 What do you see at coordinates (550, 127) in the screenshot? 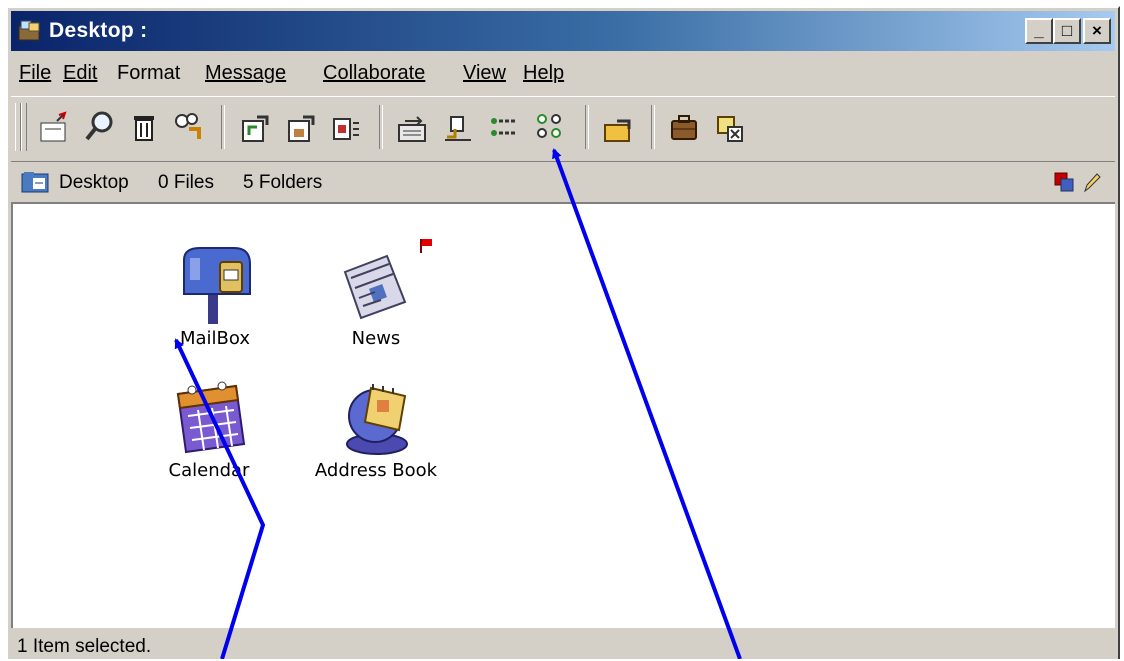
I see `people-view-icon` at bounding box center [550, 127].